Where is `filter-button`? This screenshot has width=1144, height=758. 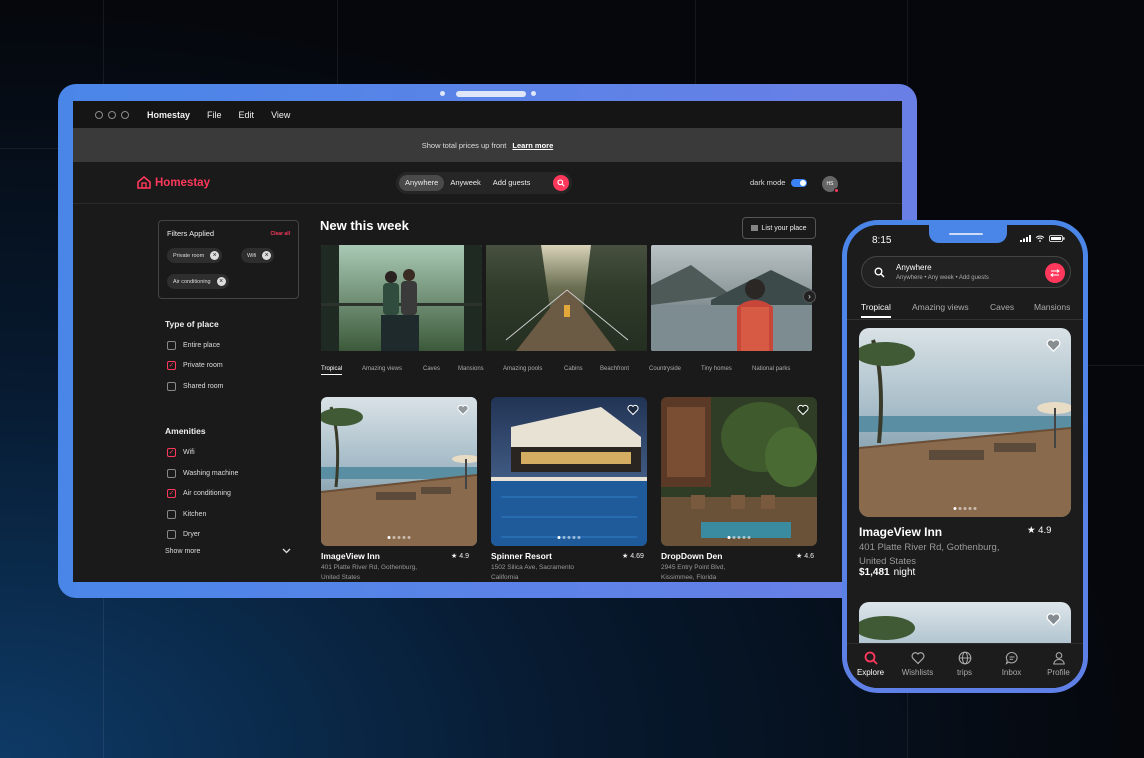
filter-button is located at coordinates (1055, 273).